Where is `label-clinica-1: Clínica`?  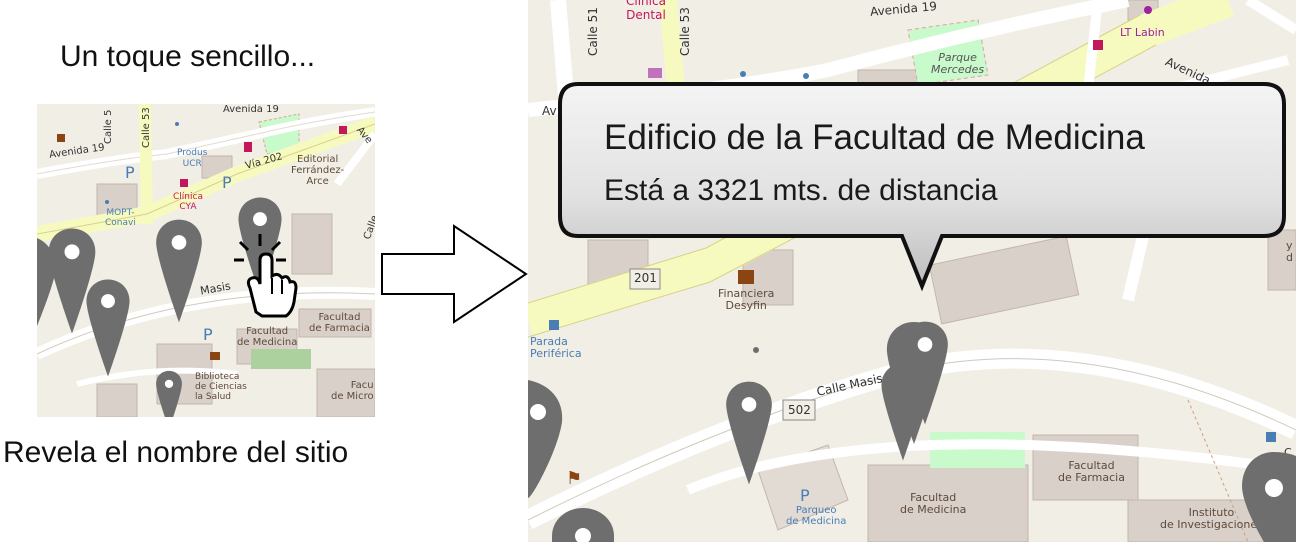
label-clinica-1: Clínica is located at coordinates (188, 197).